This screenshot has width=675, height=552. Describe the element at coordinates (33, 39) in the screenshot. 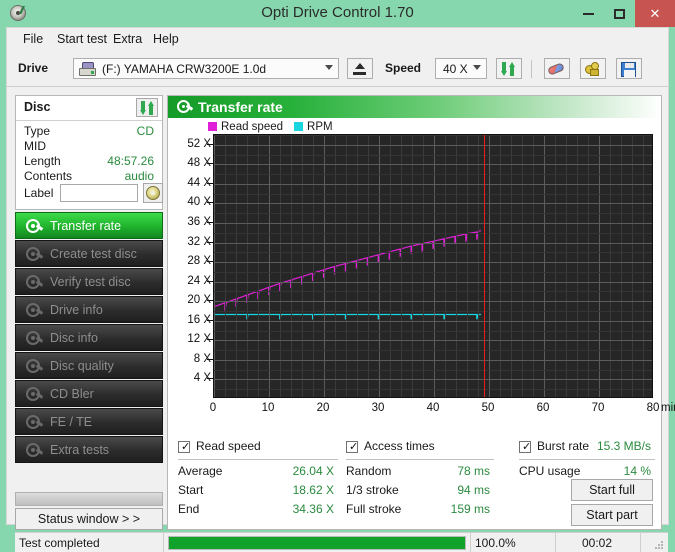

I see `menu-item-file: File` at that location.